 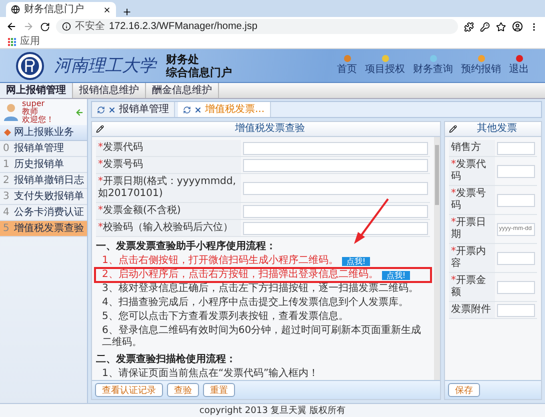 What do you see at coordinates (481, 65) in the screenshot?
I see `header-link: 预约报销` at bounding box center [481, 65].